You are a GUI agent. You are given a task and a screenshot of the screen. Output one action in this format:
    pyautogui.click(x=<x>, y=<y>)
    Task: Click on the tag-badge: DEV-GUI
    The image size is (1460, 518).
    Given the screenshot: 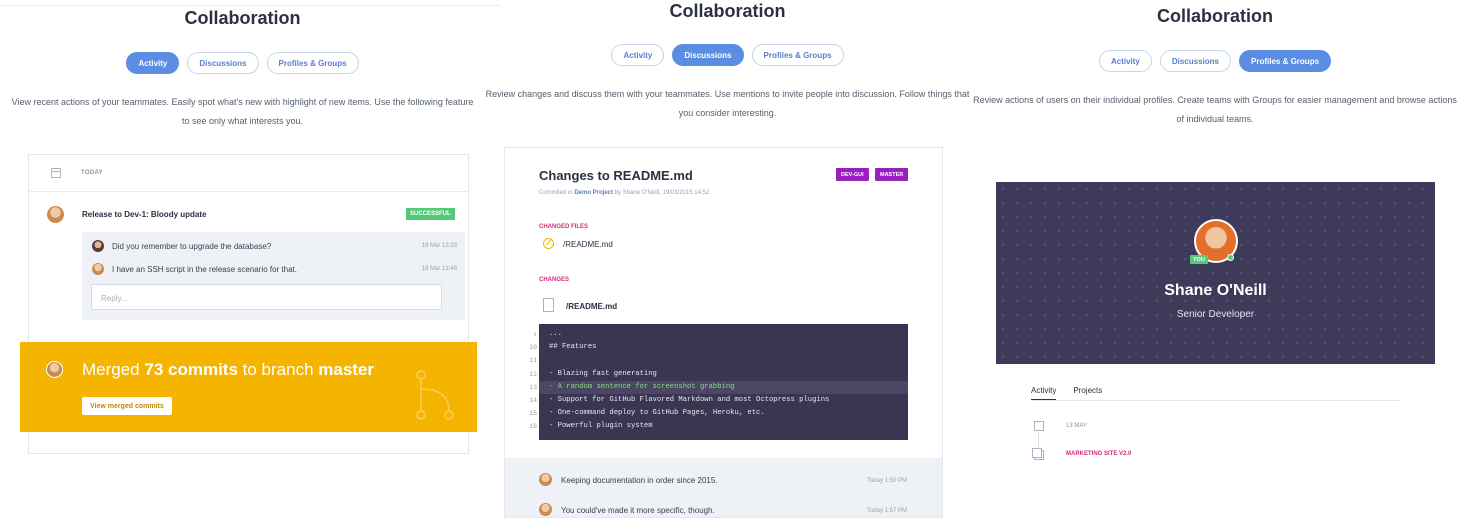 What is the action you would take?
    pyautogui.click(x=852, y=174)
    